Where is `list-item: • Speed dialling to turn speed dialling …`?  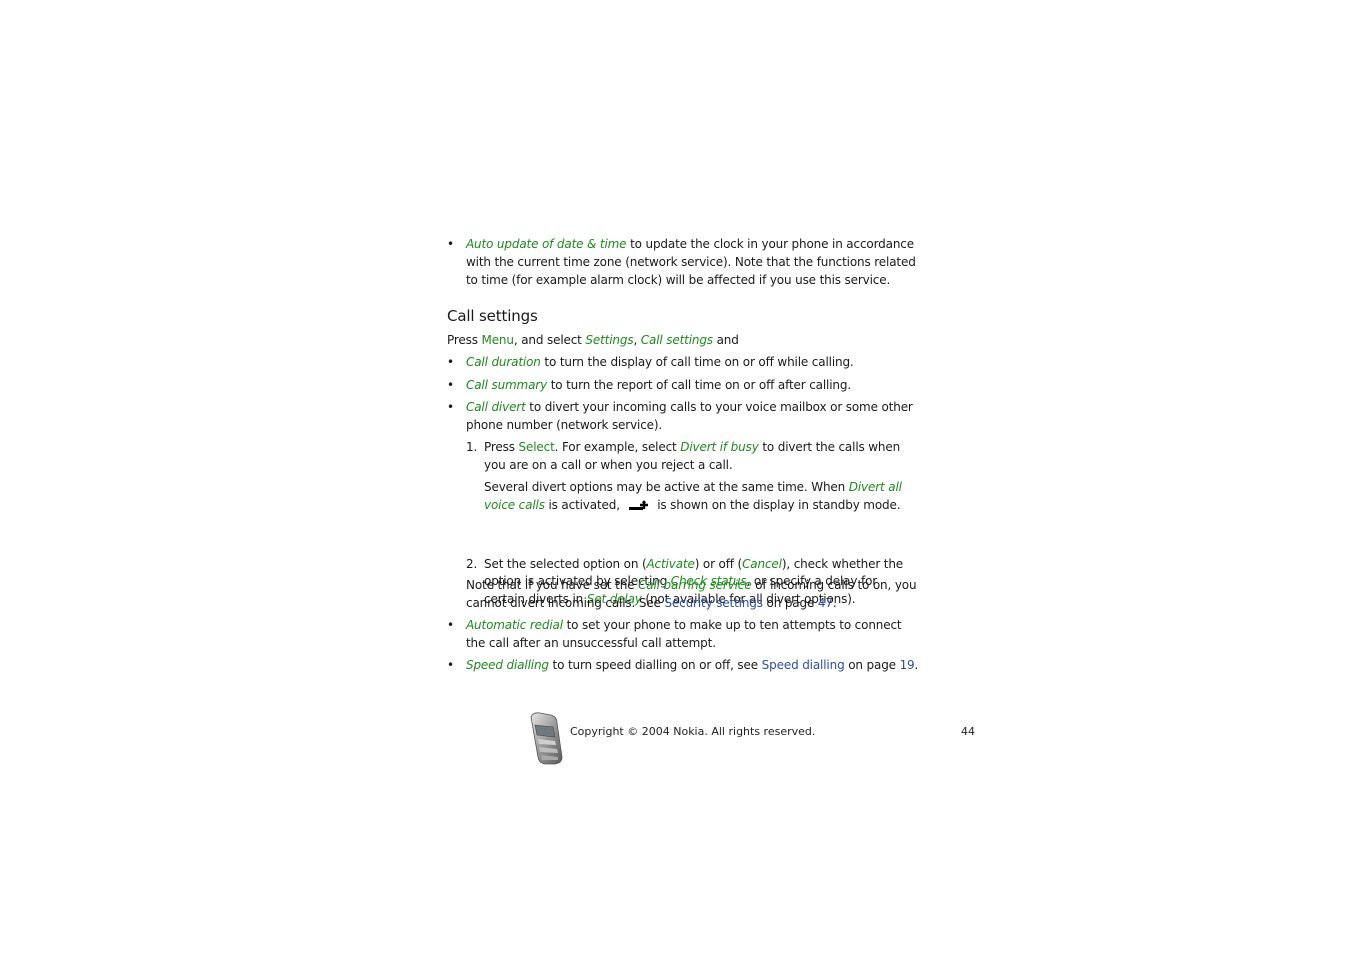 list-item: • Speed dialling to turn speed dialling … is located at coordinates (691, 666).